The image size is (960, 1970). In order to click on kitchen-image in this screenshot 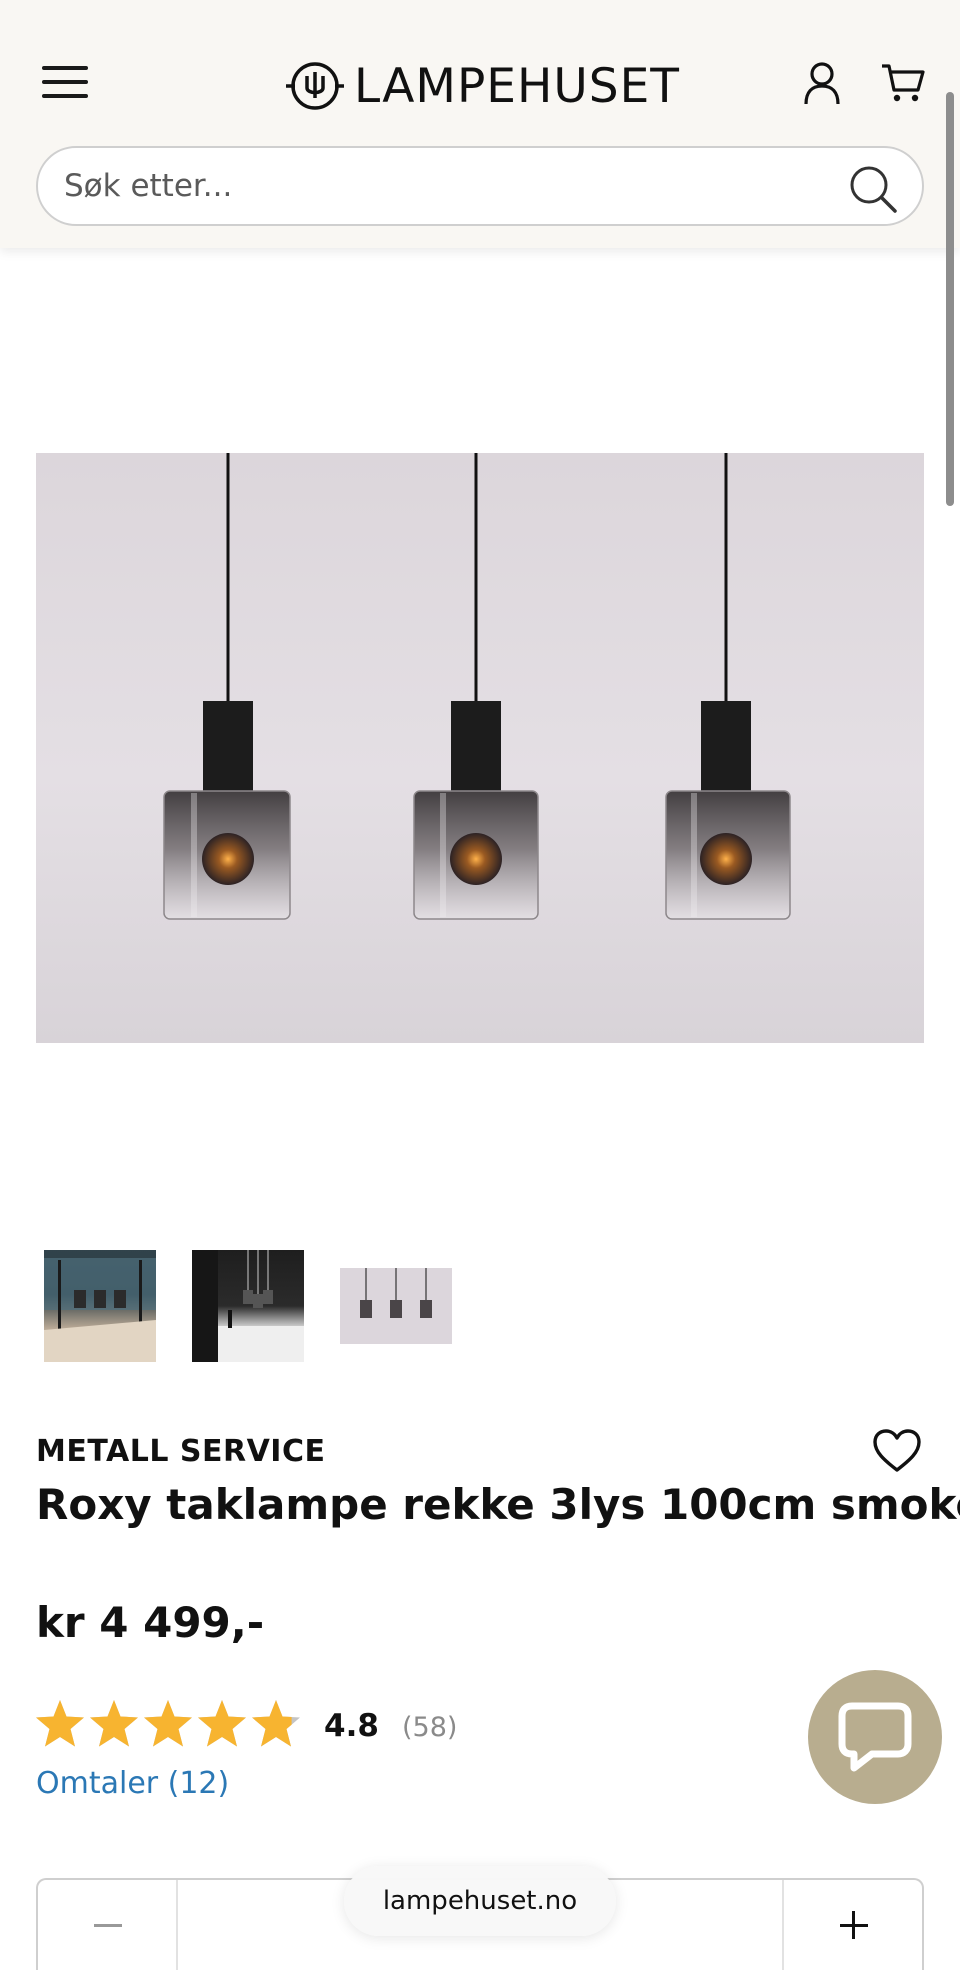, I will do `click(248, 1306)`.